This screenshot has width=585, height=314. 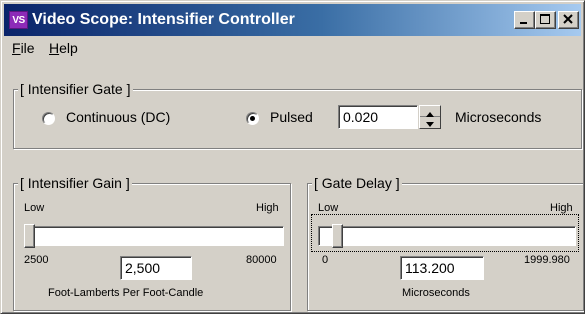 I want to click on minimize-button, so click(x=524, y=20).